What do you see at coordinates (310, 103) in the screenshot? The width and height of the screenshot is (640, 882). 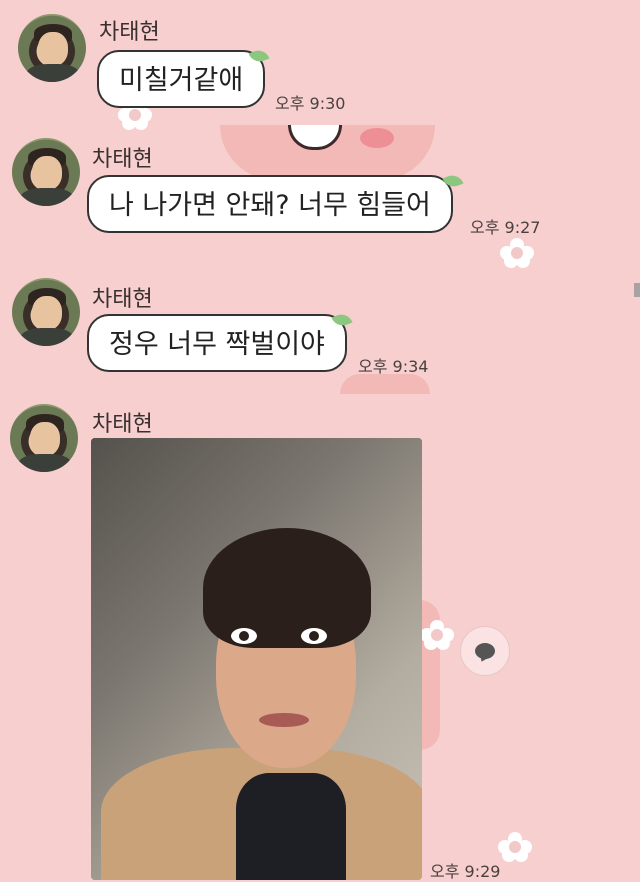 I see `message-time: 오후 9:30` at bounding box center [310, 103].